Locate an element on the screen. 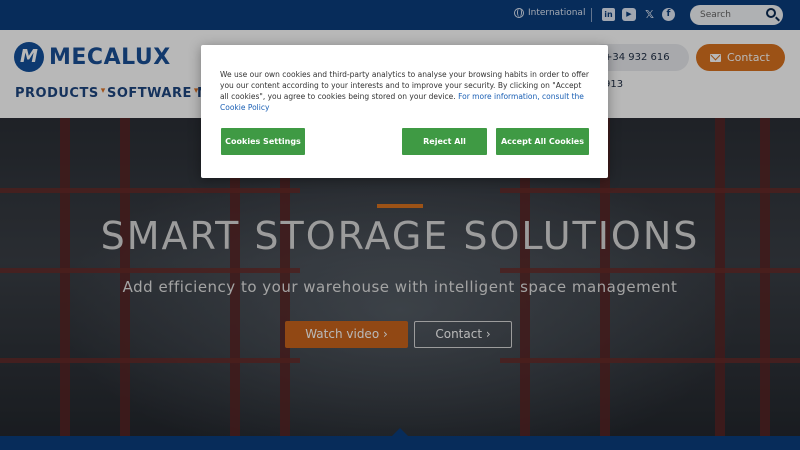 Image resolution: width=800 pixels, height=450 pixels. reject-all-button: Reject All is located at coordinates (444, 141).